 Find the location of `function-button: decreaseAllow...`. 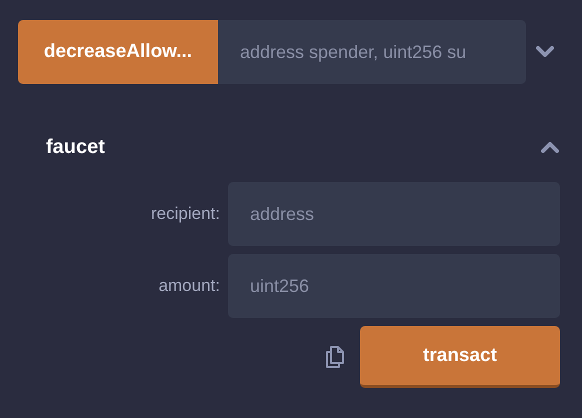

function-button: decreaseAllow... is located at coordinates (118, 52).